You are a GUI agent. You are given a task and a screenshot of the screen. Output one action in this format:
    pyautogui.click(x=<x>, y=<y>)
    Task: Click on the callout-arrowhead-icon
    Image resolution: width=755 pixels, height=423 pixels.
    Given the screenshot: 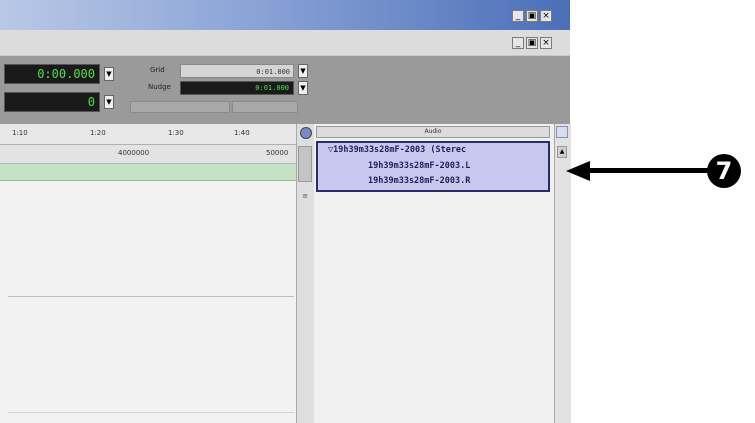 What is the action you would take?
    pyautogui.click(x=578, y=171)
    